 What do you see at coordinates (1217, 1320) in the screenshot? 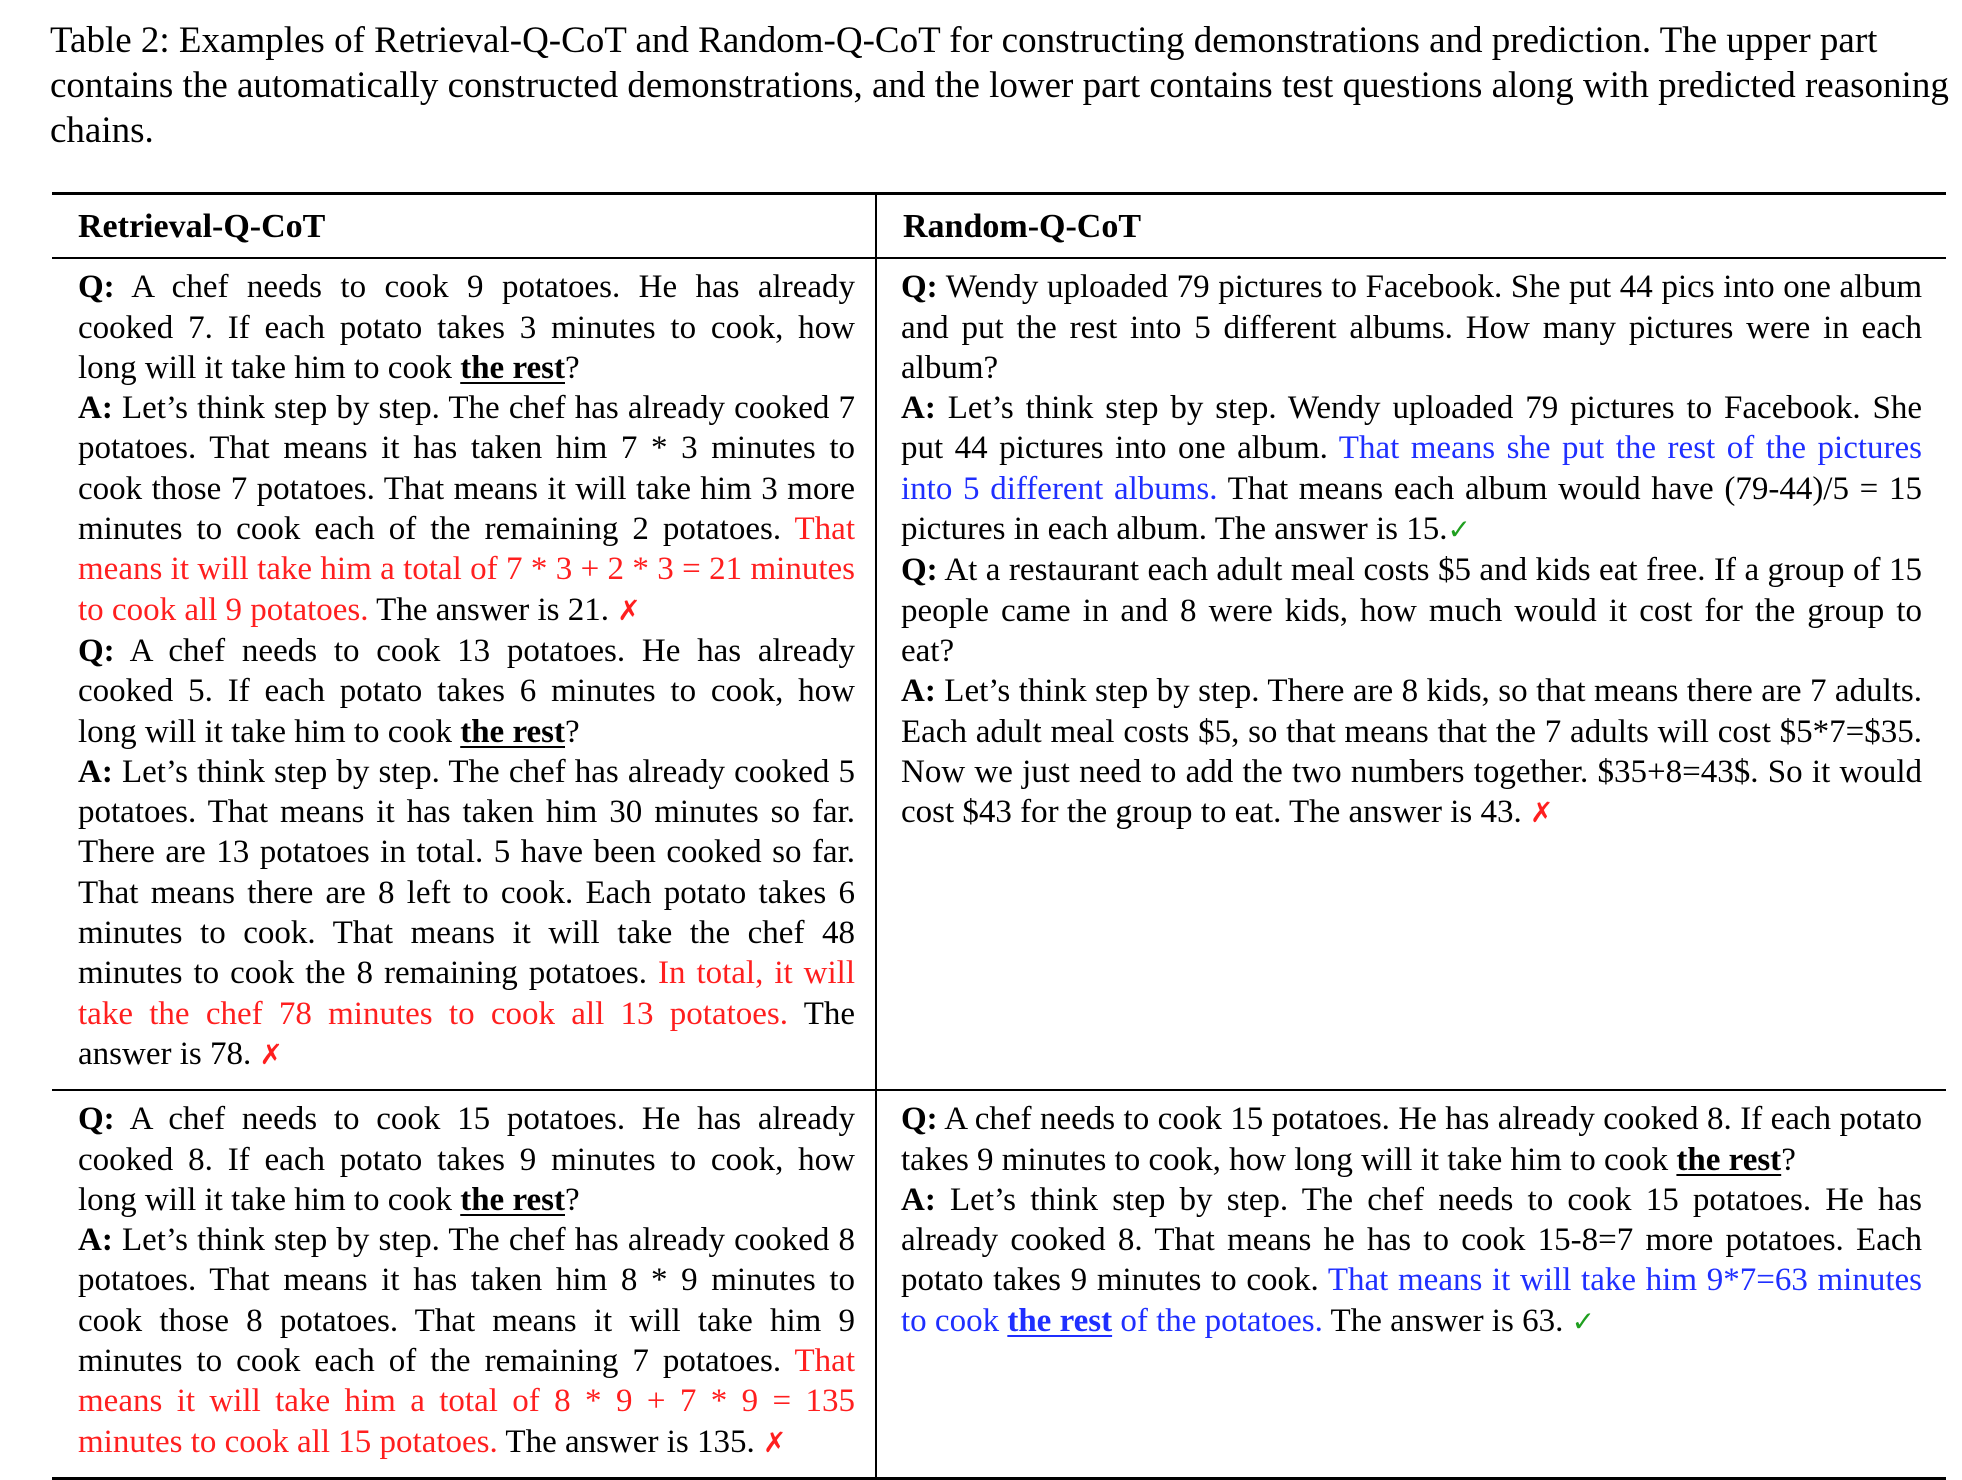
I see `blue-highlight-segment: of the potatoes.` at bounding box center [1217, 1320].